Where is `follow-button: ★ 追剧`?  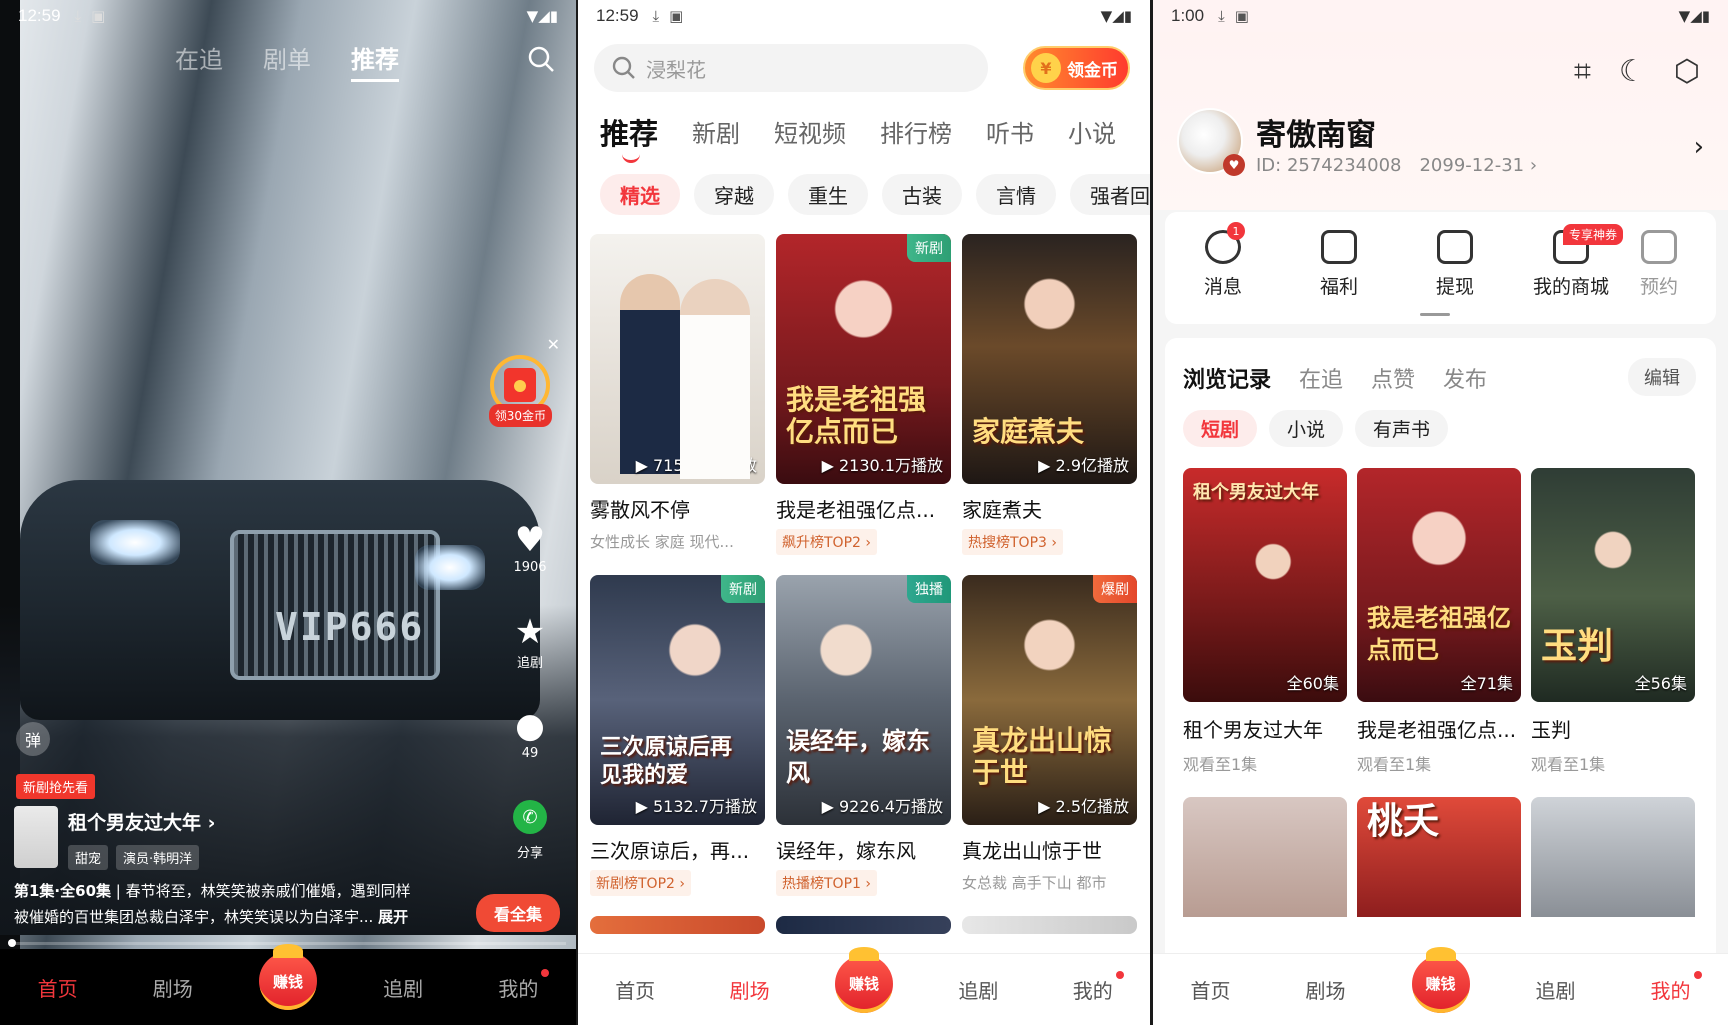 follow-button: ★ 追剧 is located at coordinates (530, 641).